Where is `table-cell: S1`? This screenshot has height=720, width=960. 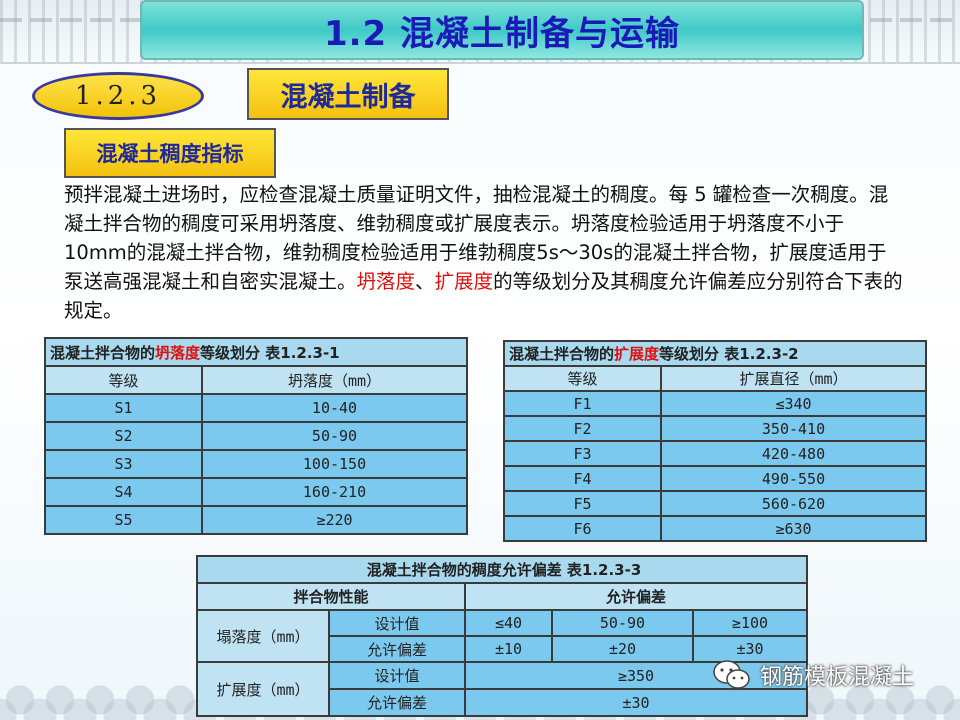
table-cell: S1 is located at coordinates (123, 408).